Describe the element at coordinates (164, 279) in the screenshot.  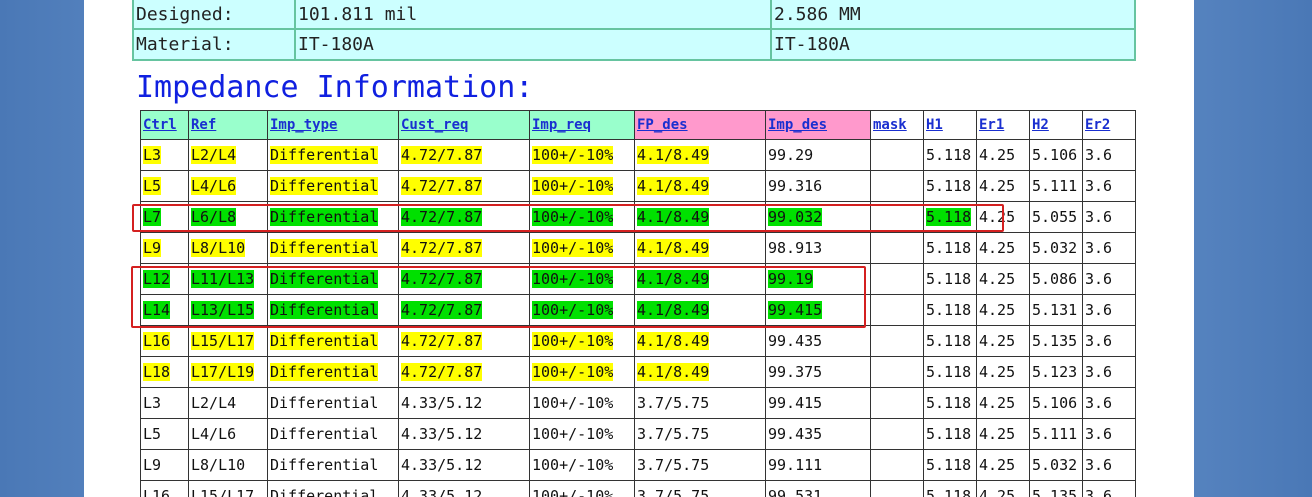
I see `cell-ctrl: L12` at that location.